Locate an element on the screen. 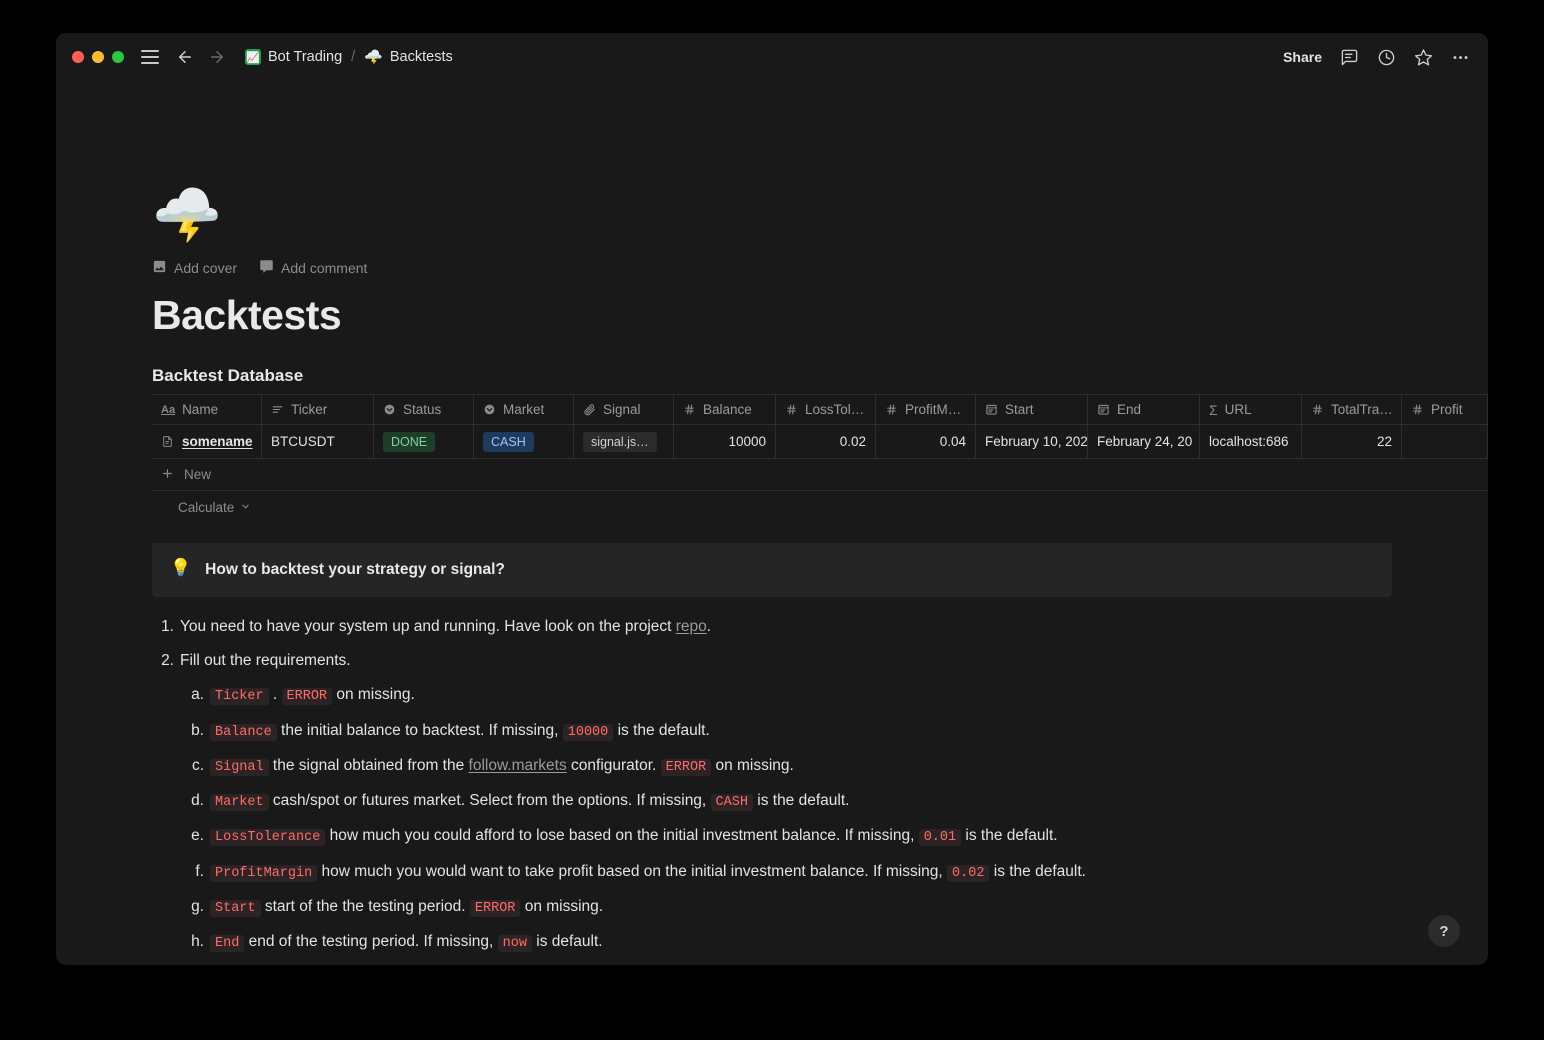 The width and height of the screenshot is (1544, 1040). close-window-button is located at coordinates (78, 57).